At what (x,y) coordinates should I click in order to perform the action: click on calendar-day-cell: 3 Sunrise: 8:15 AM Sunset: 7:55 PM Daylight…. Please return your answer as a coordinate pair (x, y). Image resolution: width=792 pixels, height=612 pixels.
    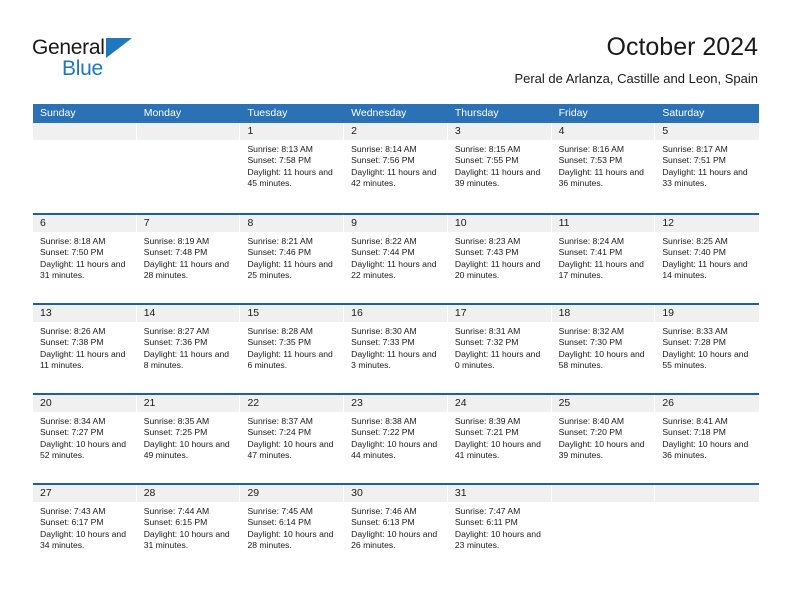
    Looking at the image, I should click on (499, 168).